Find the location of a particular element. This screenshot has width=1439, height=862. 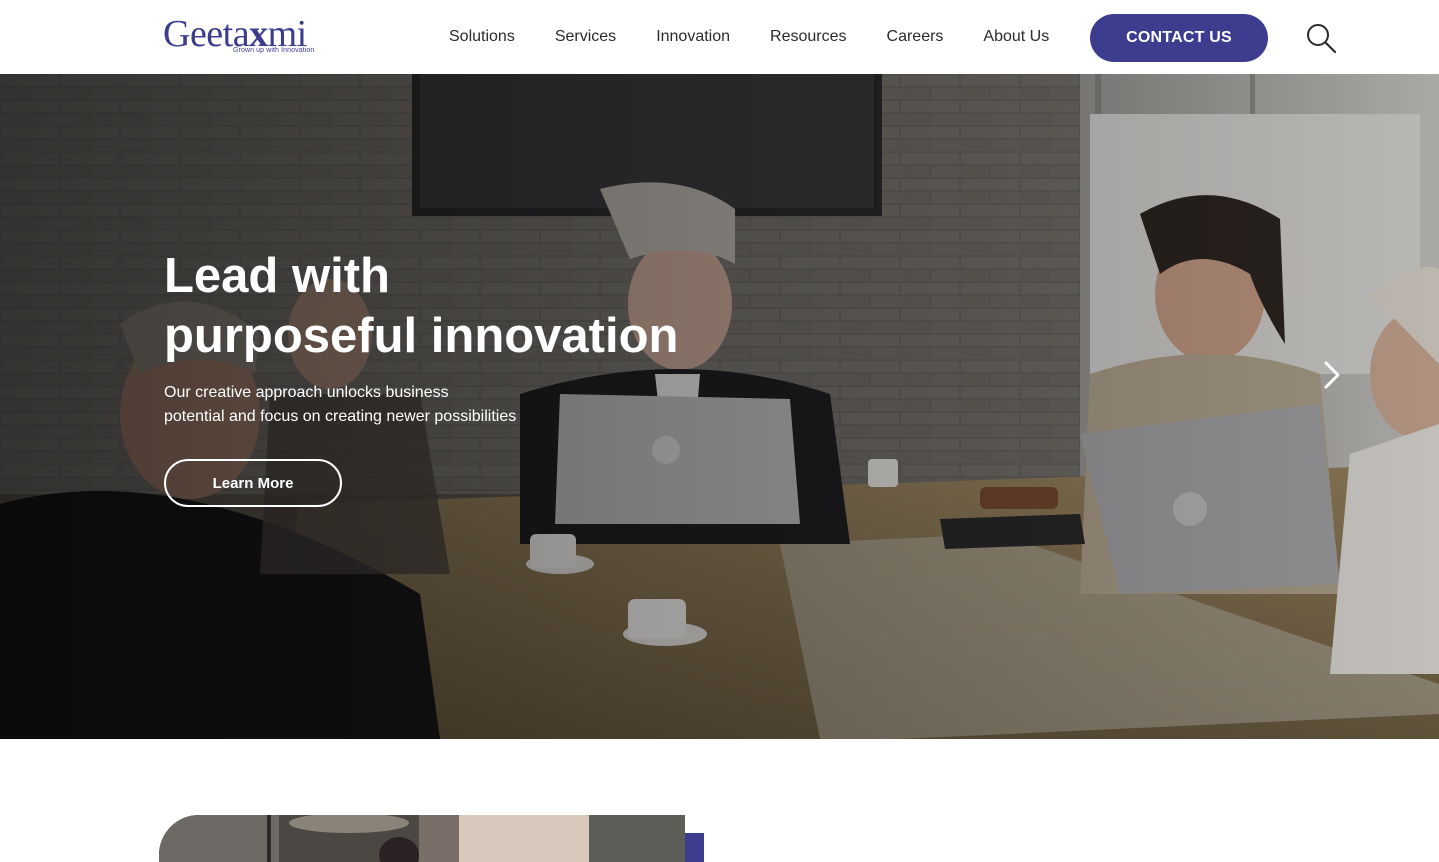

contact-us-button: CONTACT US is located at coordinates (1179, 38).